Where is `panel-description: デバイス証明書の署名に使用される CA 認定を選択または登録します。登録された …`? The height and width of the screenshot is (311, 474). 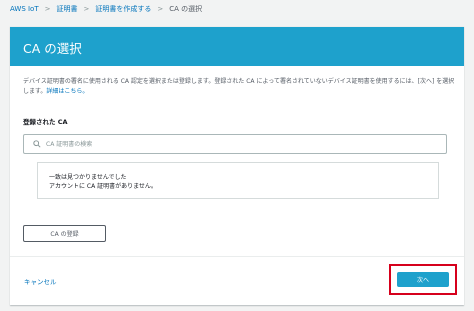
panel-description: デバイス証明書の署名に使用される CA 認定を選択または登録します。登録された … is located at coordinates (239, 87).